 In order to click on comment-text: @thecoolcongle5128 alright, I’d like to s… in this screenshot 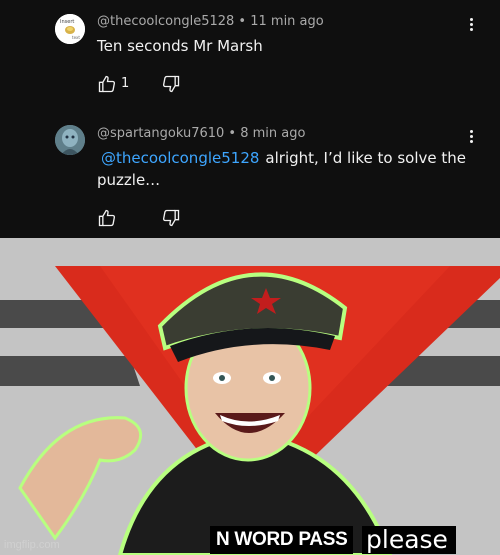, I will do `click(282, 169)`.